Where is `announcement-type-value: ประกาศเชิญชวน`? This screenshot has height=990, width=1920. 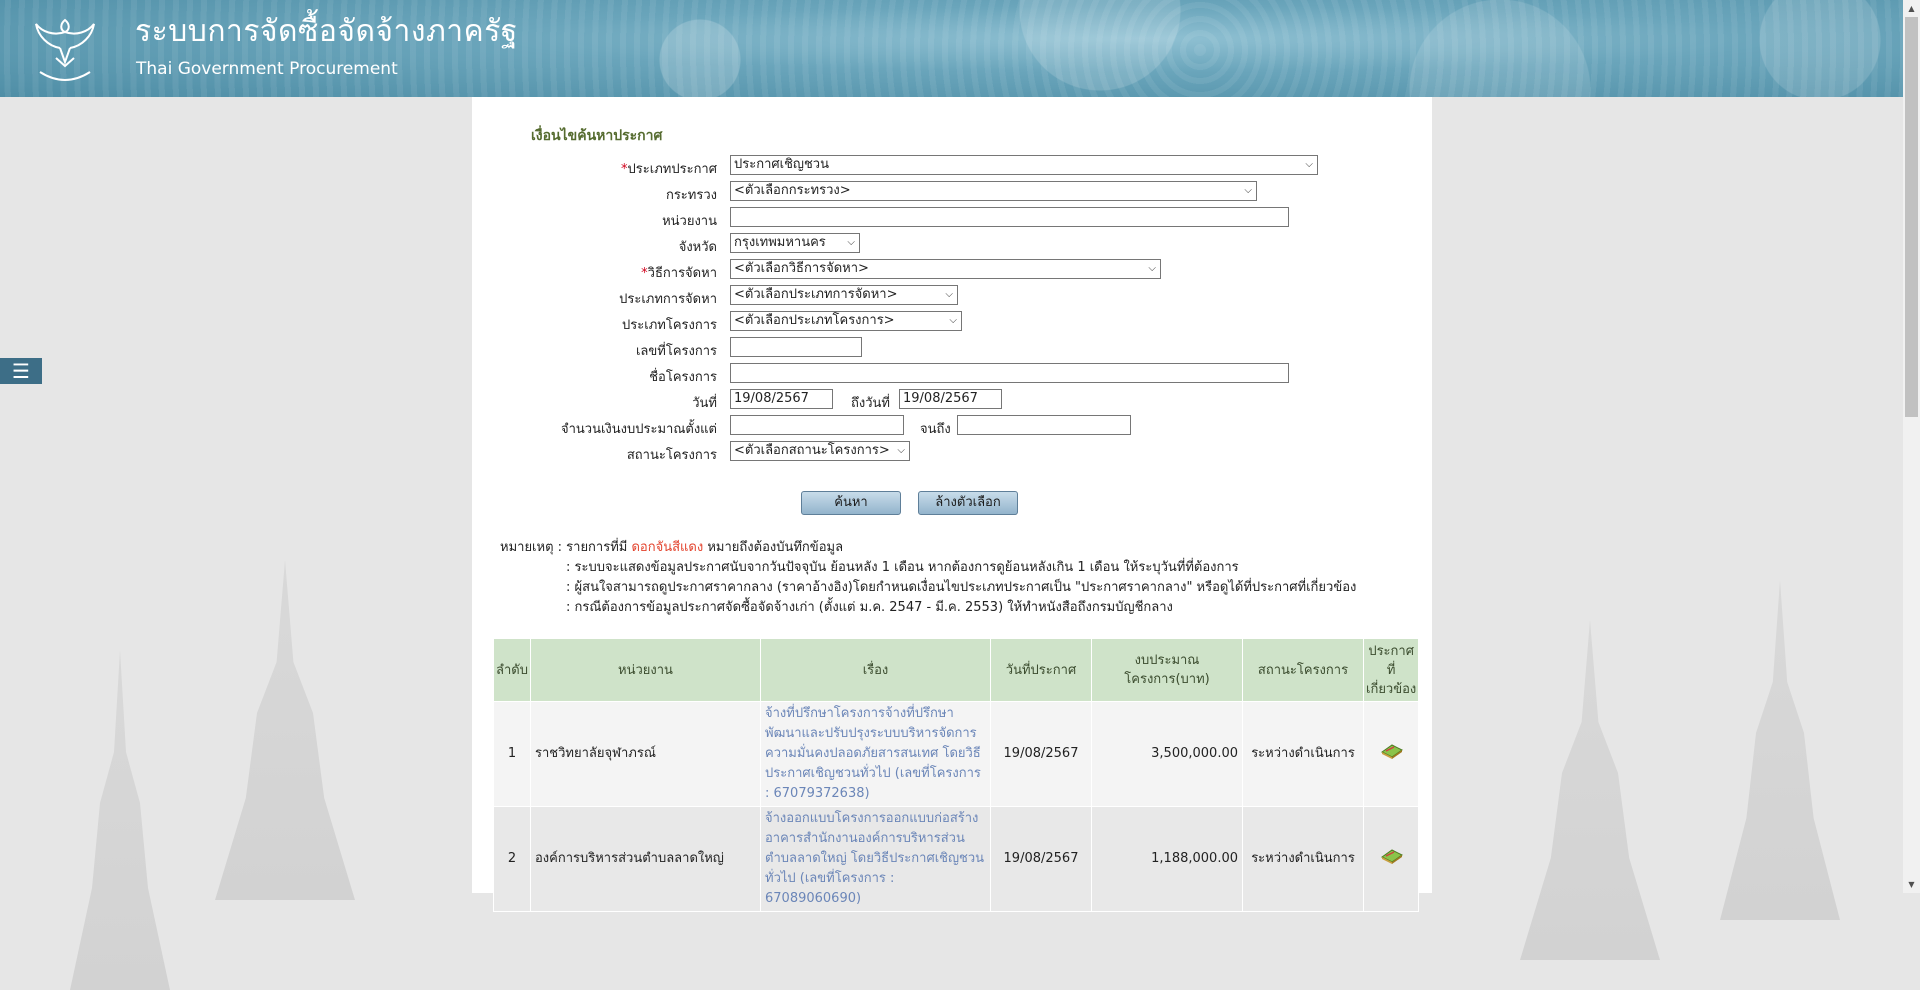
announcement-type-value: ประกาศเชิญชวน is located at coordinates (781, 164).